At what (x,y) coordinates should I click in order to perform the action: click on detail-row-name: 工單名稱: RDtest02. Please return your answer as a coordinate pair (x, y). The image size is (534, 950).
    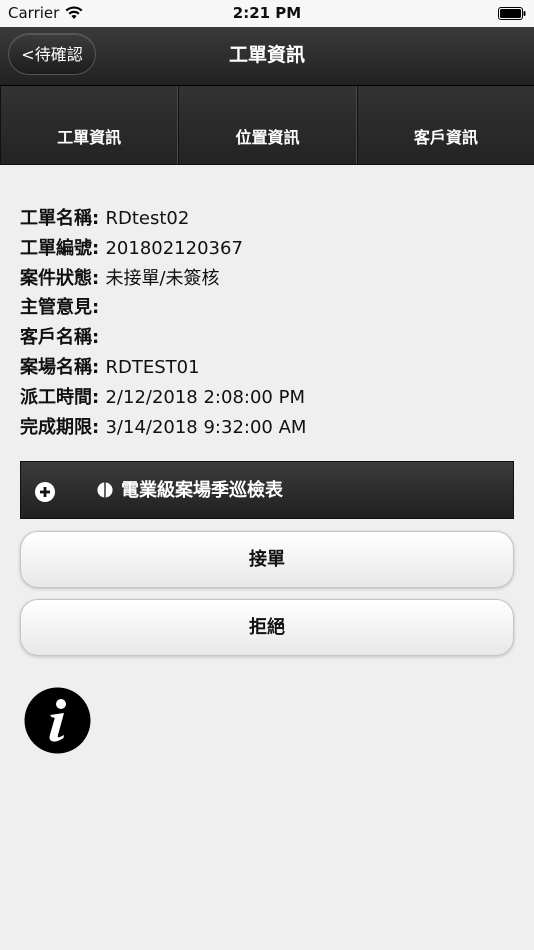
    Looking at the image, I should click on (163, 219).